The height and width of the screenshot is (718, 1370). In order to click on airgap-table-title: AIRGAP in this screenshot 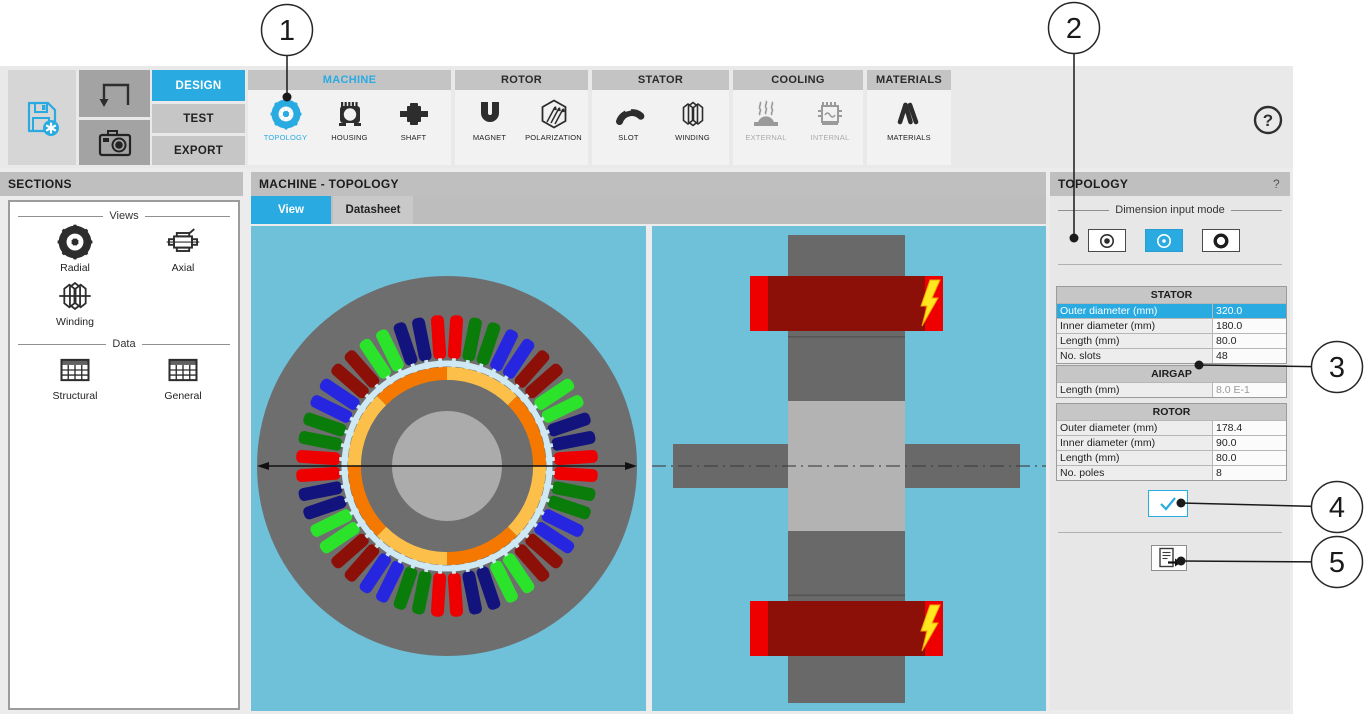, I will do `click(1171, 374)`.